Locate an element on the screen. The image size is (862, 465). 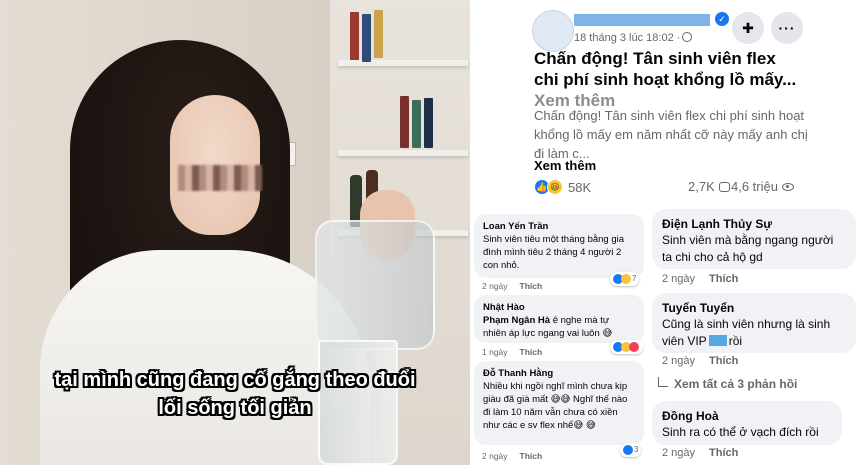
love-reaction-icon is located at coordinates (634, 347).